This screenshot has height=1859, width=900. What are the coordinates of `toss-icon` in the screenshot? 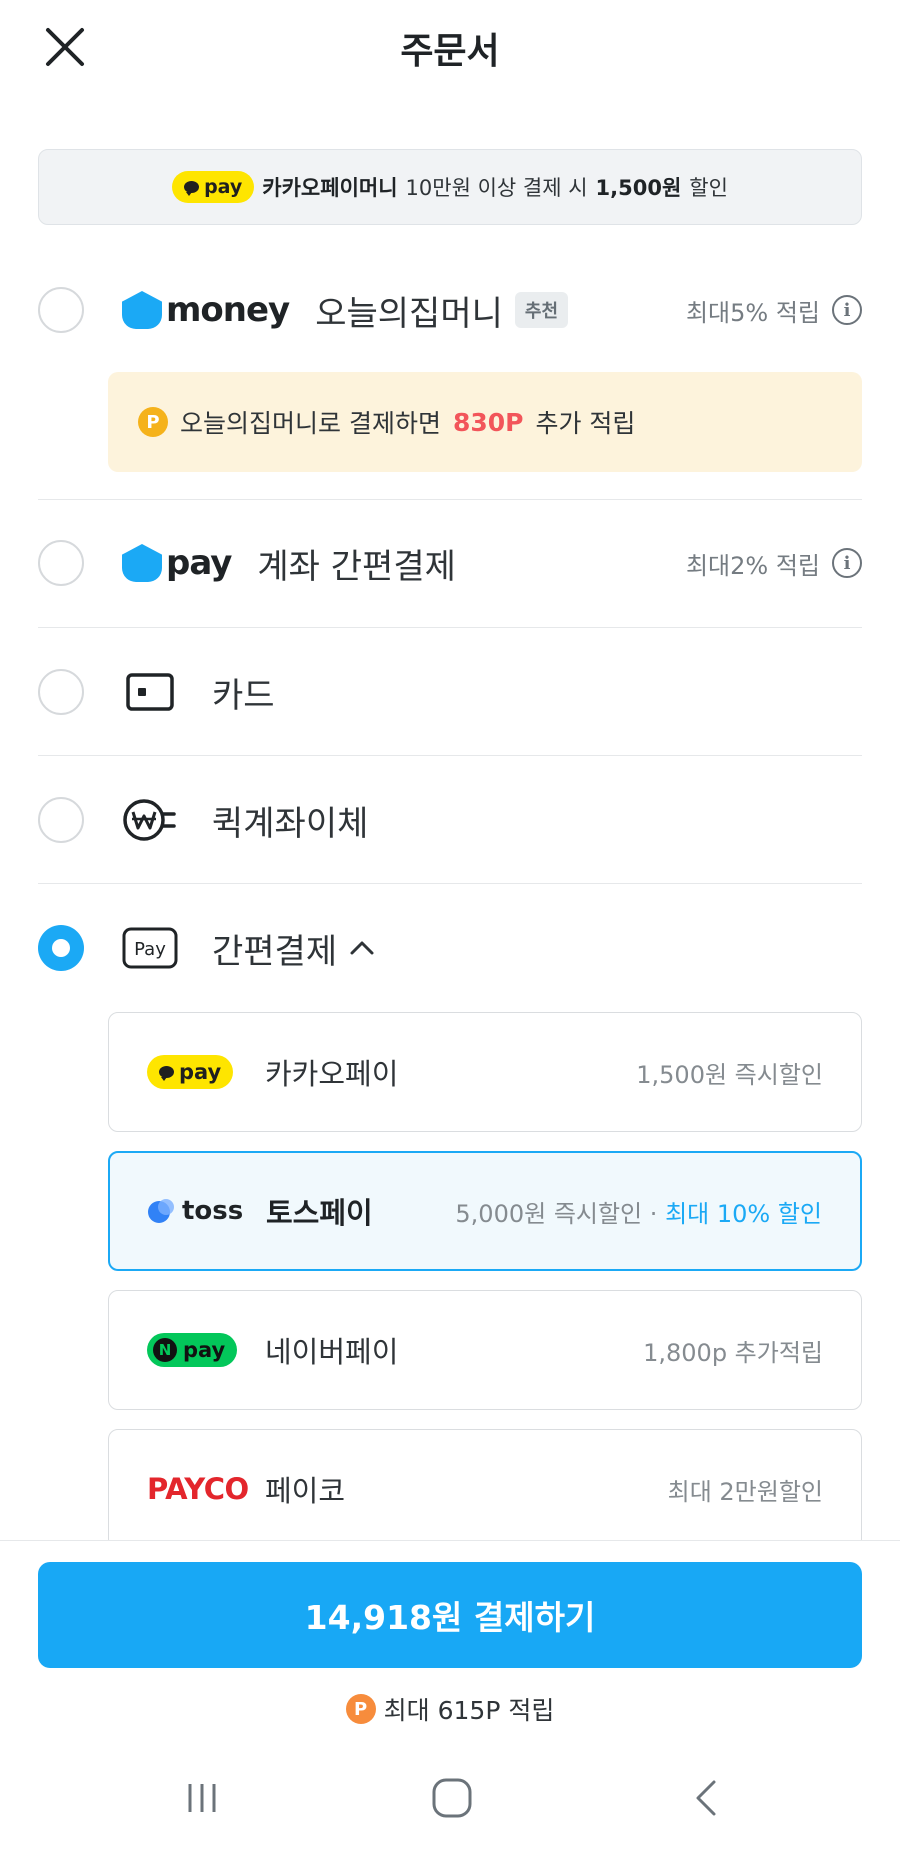 It's located at (163, 1211).